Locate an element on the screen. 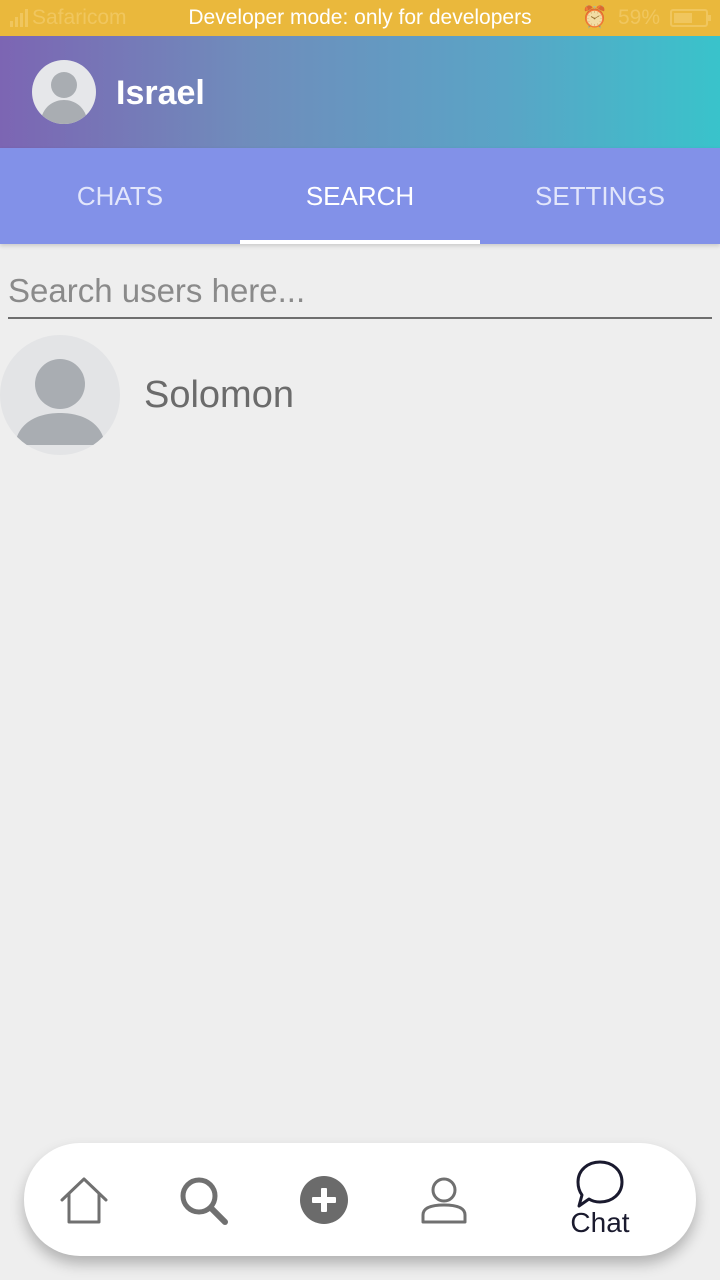 This screenshot has width=720, height=1280. home-icon is located at coordinates (84, 1202).